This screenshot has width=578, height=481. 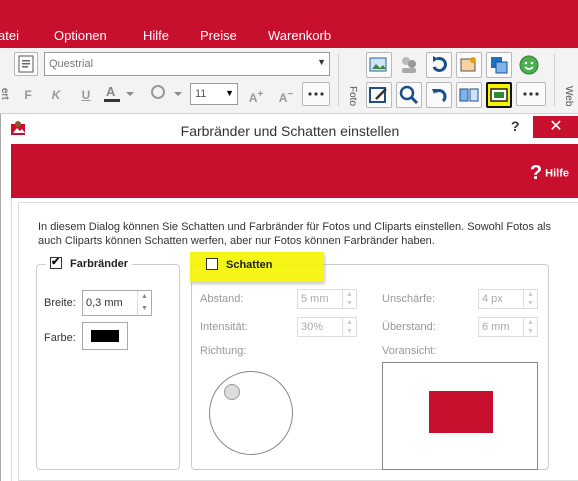 What do you see at coordinates (60, 303) in the screenshot?
I see `width-label: Breite:` at bounding box center [60, 303].